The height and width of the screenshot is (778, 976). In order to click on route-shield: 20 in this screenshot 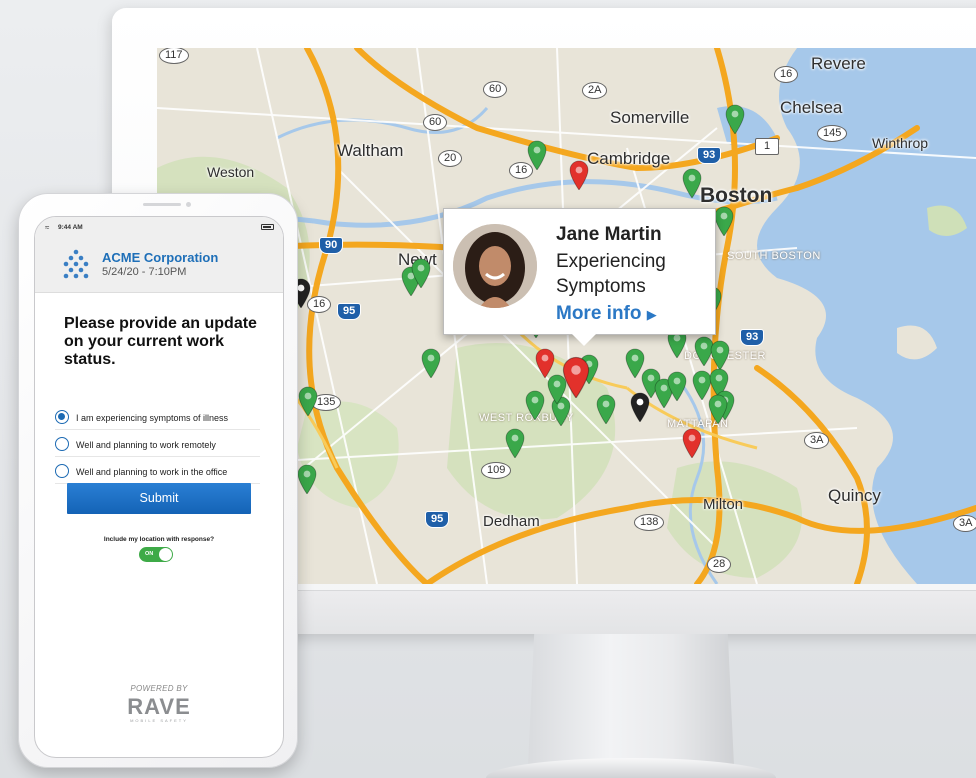, I will do `click(450, 158)`.